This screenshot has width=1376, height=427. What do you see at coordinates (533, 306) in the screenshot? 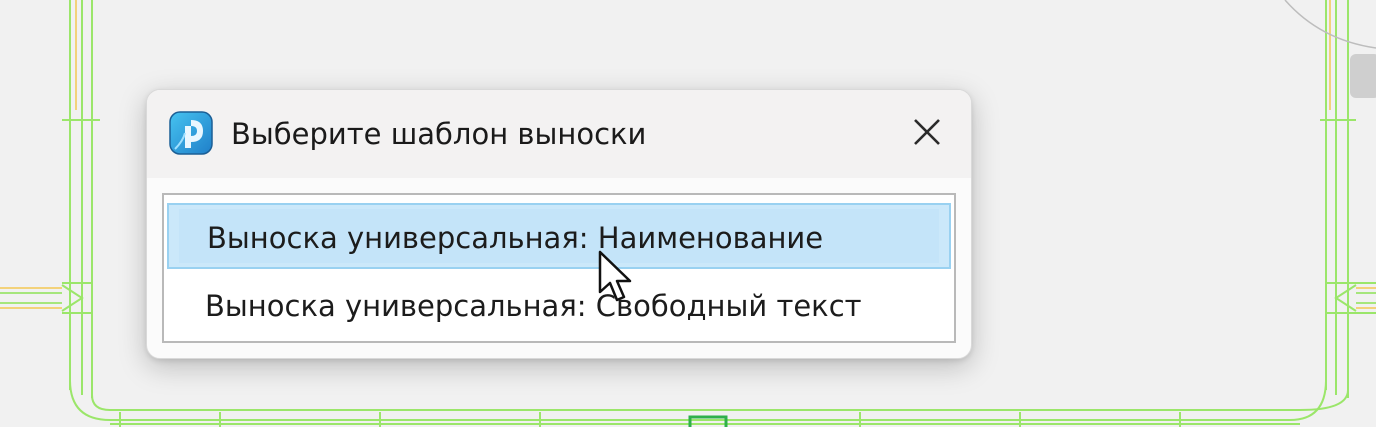
I see `list-item-label: Выноска универсальная: Свободный текст` at bounding box center [533, 306].